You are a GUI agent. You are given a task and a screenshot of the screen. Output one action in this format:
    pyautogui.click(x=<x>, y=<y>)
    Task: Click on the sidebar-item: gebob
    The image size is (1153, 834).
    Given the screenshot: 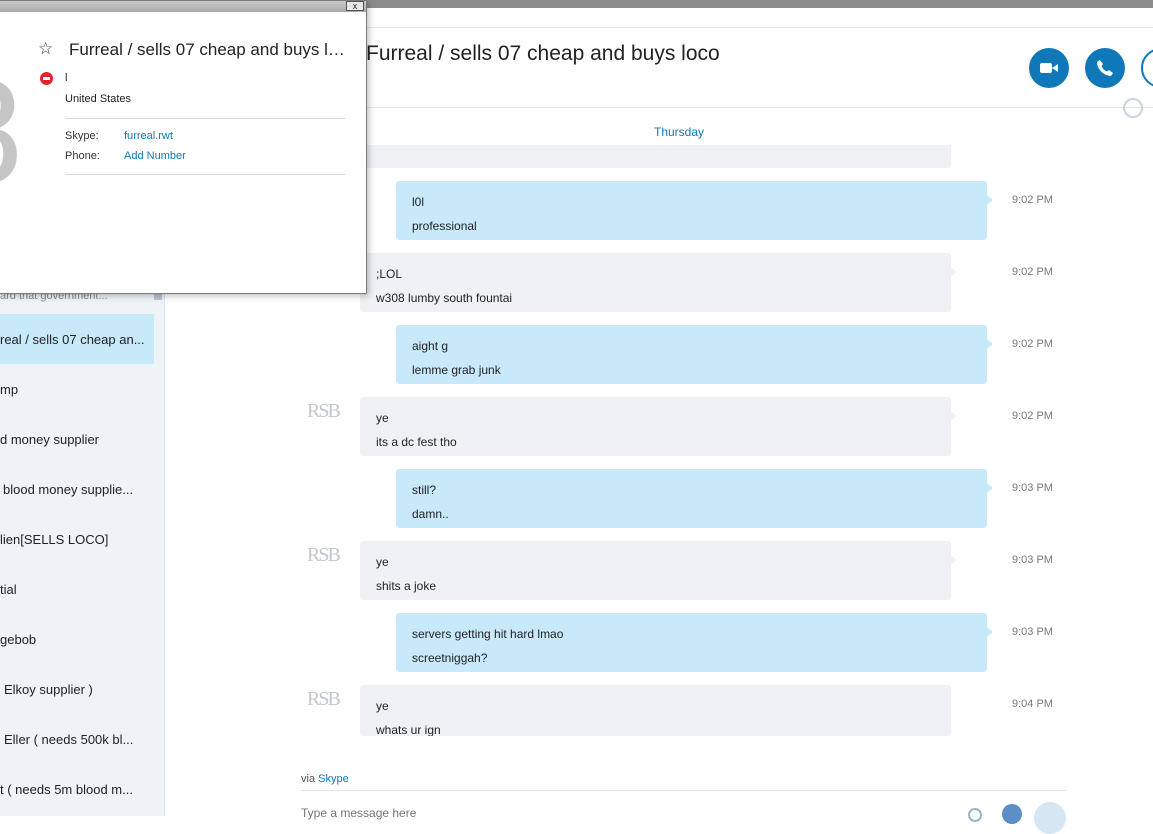 What is the action you would take?
    pyautogui.click(x=77, y=639)
    